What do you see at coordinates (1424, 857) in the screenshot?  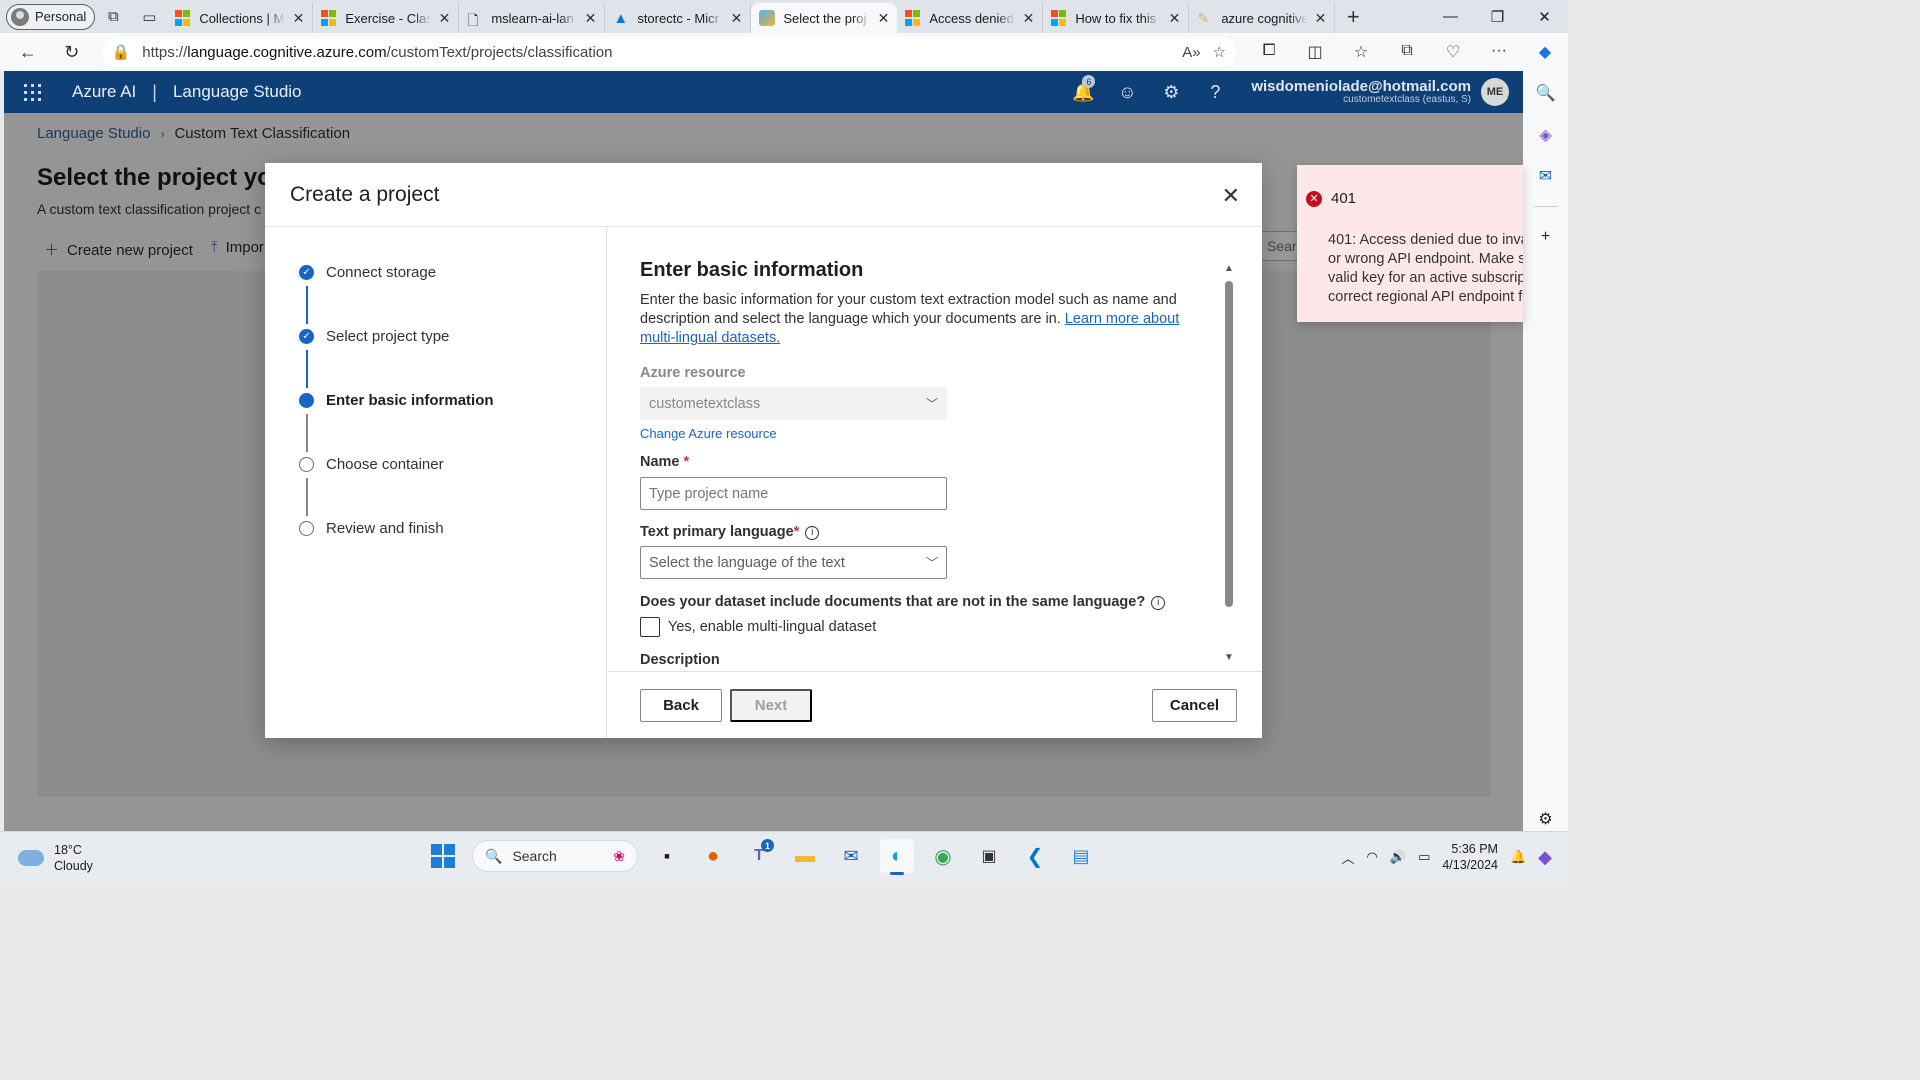 I see `battery-icon: ▭` at bounding box center [1424, 857].